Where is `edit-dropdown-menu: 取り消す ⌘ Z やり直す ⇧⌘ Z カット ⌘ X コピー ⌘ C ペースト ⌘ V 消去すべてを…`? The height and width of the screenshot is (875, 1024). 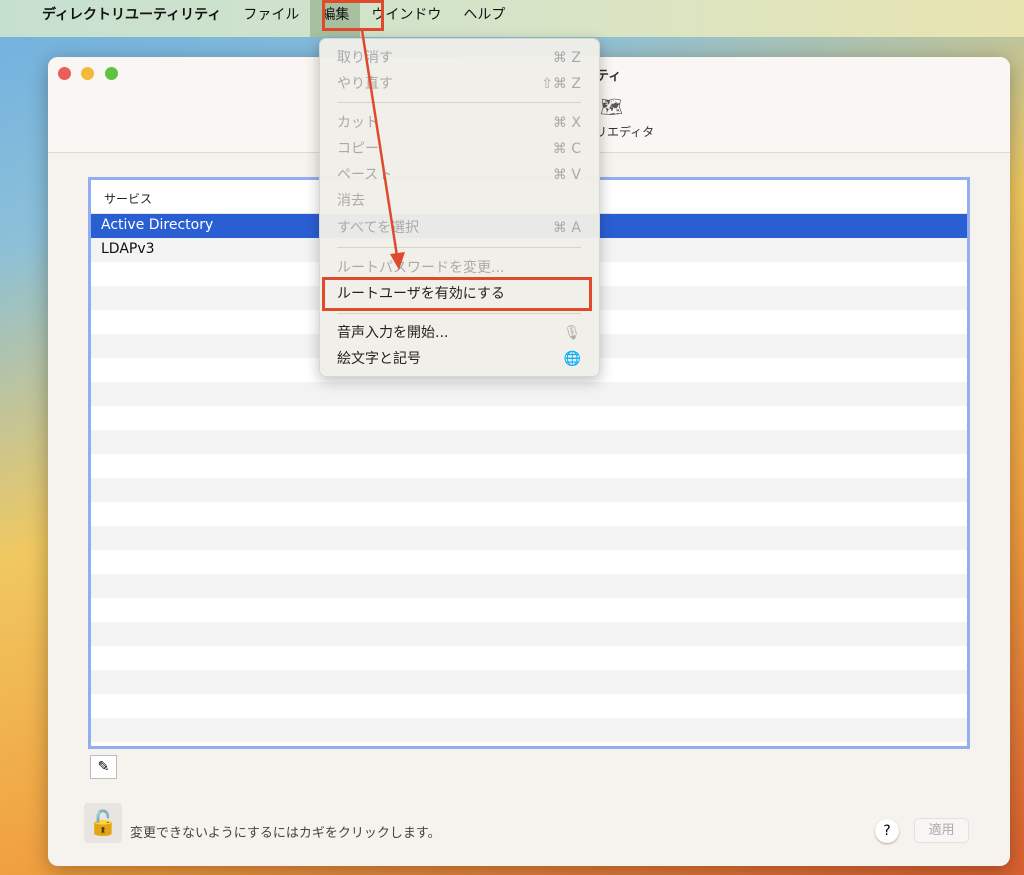 edit-dropdown-menu: 取り消す ⌘ Z やり直す ⇧⌘ Z カット ⌘ X コピー ⌘ C ペースト ⌘ V 消去すべてを… is located at coordinates (459, 207).